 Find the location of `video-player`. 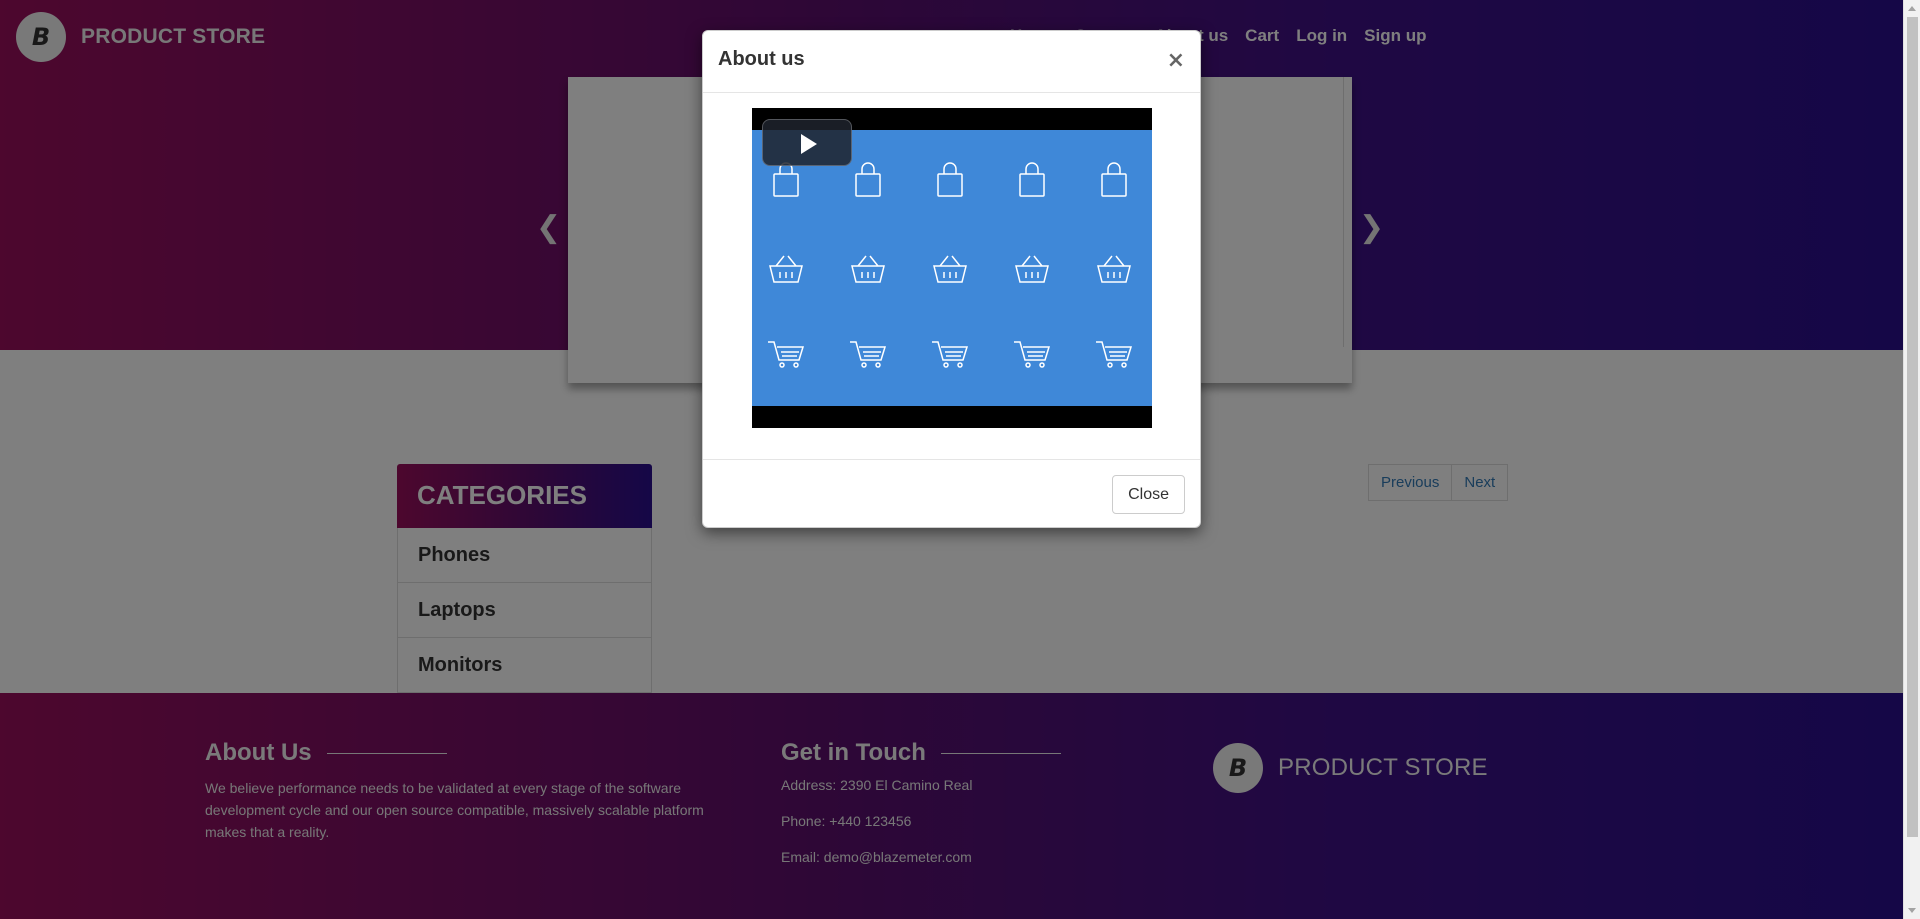

video-player is located at coordinates (952, 268).